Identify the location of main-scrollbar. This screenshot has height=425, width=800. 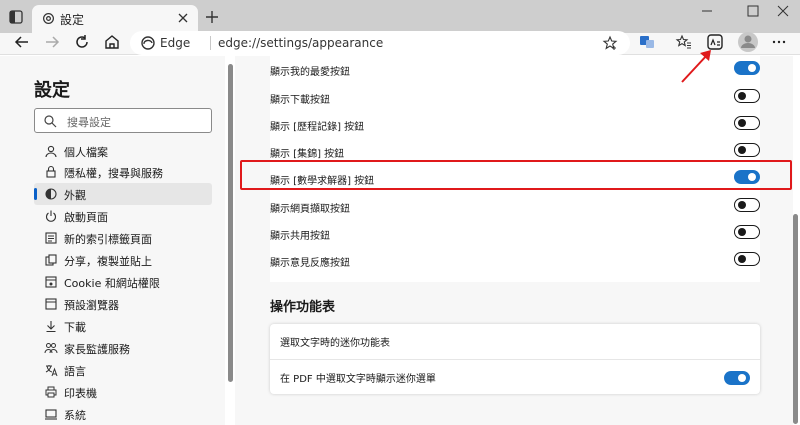
(795, 319).